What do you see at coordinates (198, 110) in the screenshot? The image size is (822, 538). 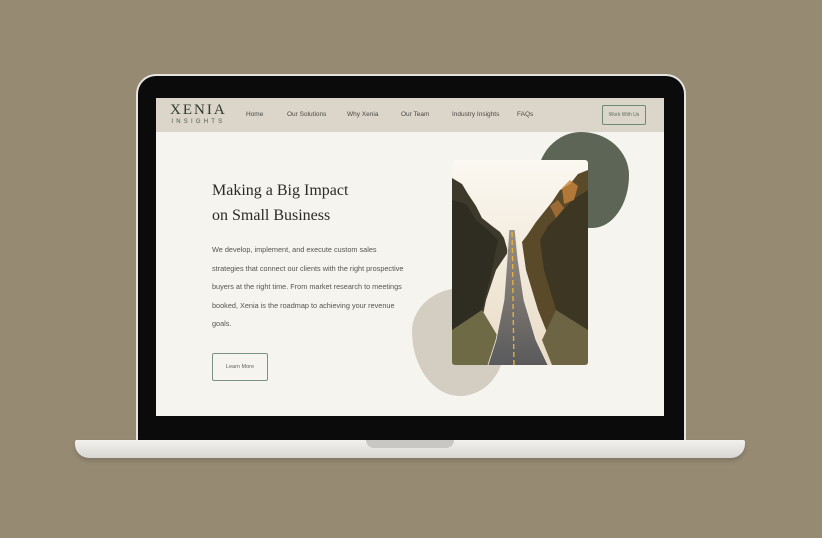 I see `logo-wordmark: XENIA` at bounding box center [198, 110].